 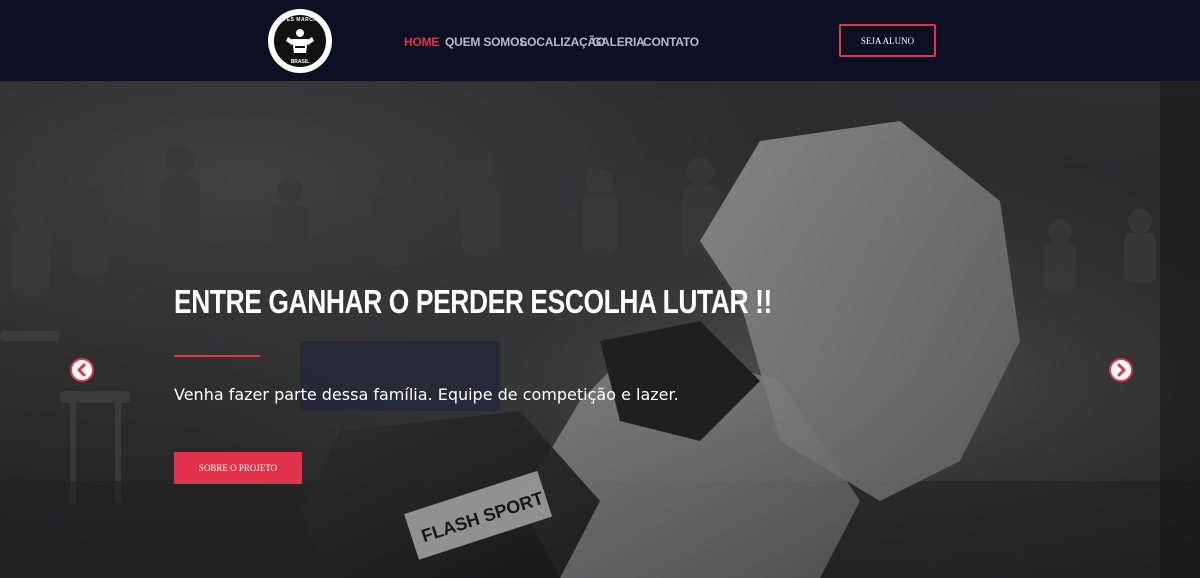 I want to click on logo-bottom-text: BRASIL, so click(x=300, y=62).